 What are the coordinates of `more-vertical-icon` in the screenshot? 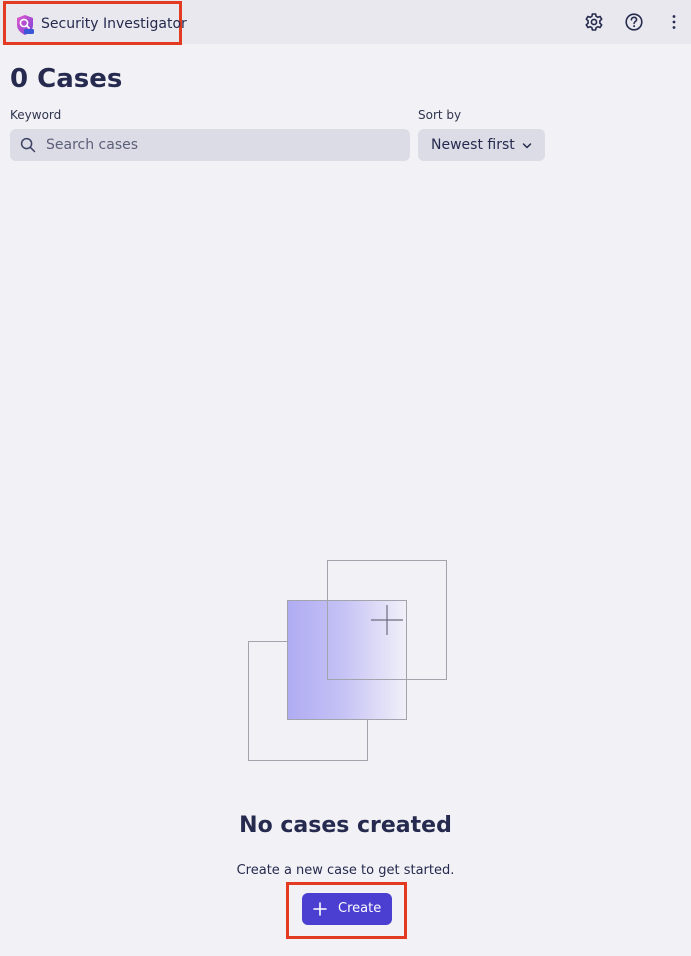 It's located at (674, 22).